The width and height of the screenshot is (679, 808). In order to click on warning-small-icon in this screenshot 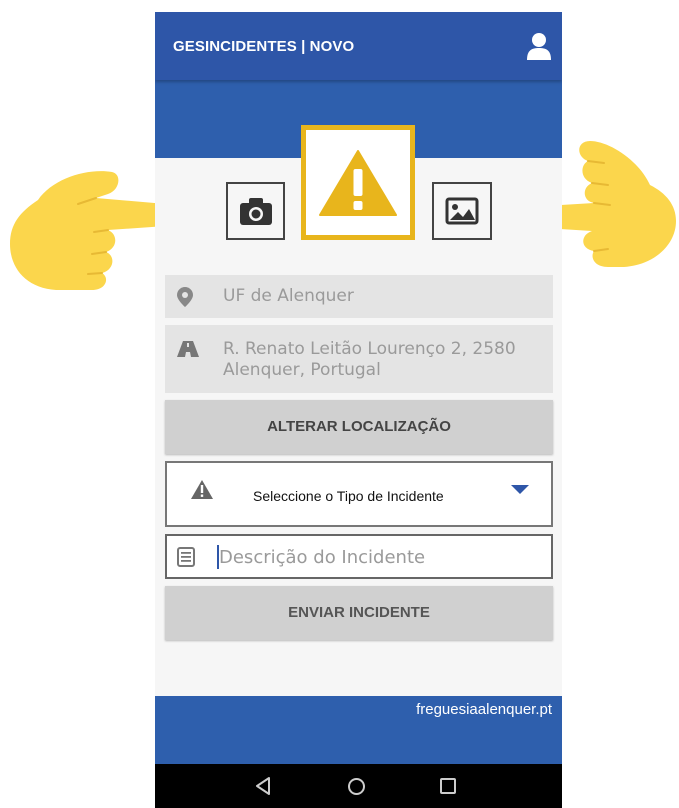, I will do `click(202, 489)`.